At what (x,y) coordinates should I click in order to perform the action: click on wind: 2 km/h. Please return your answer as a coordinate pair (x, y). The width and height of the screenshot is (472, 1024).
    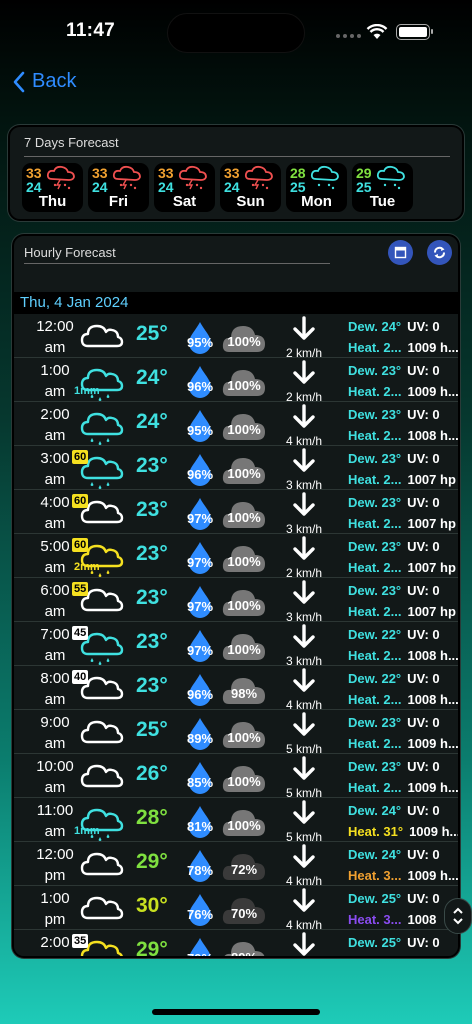
    Looking at the image, I should click on (304, 382).